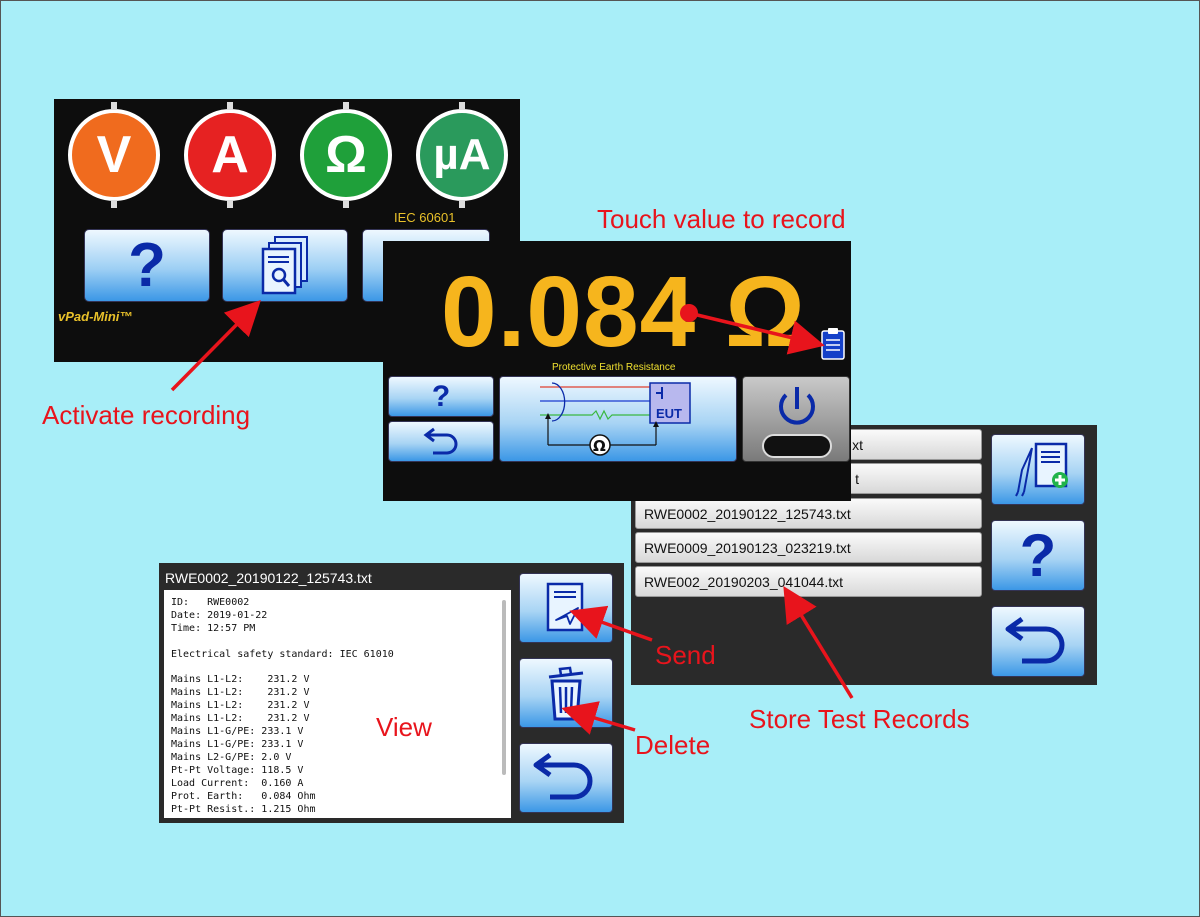  Describe the element at coordinates (721, 219) in the screenshot. I see `annotation-touch-value: Touch value to record` at that location.